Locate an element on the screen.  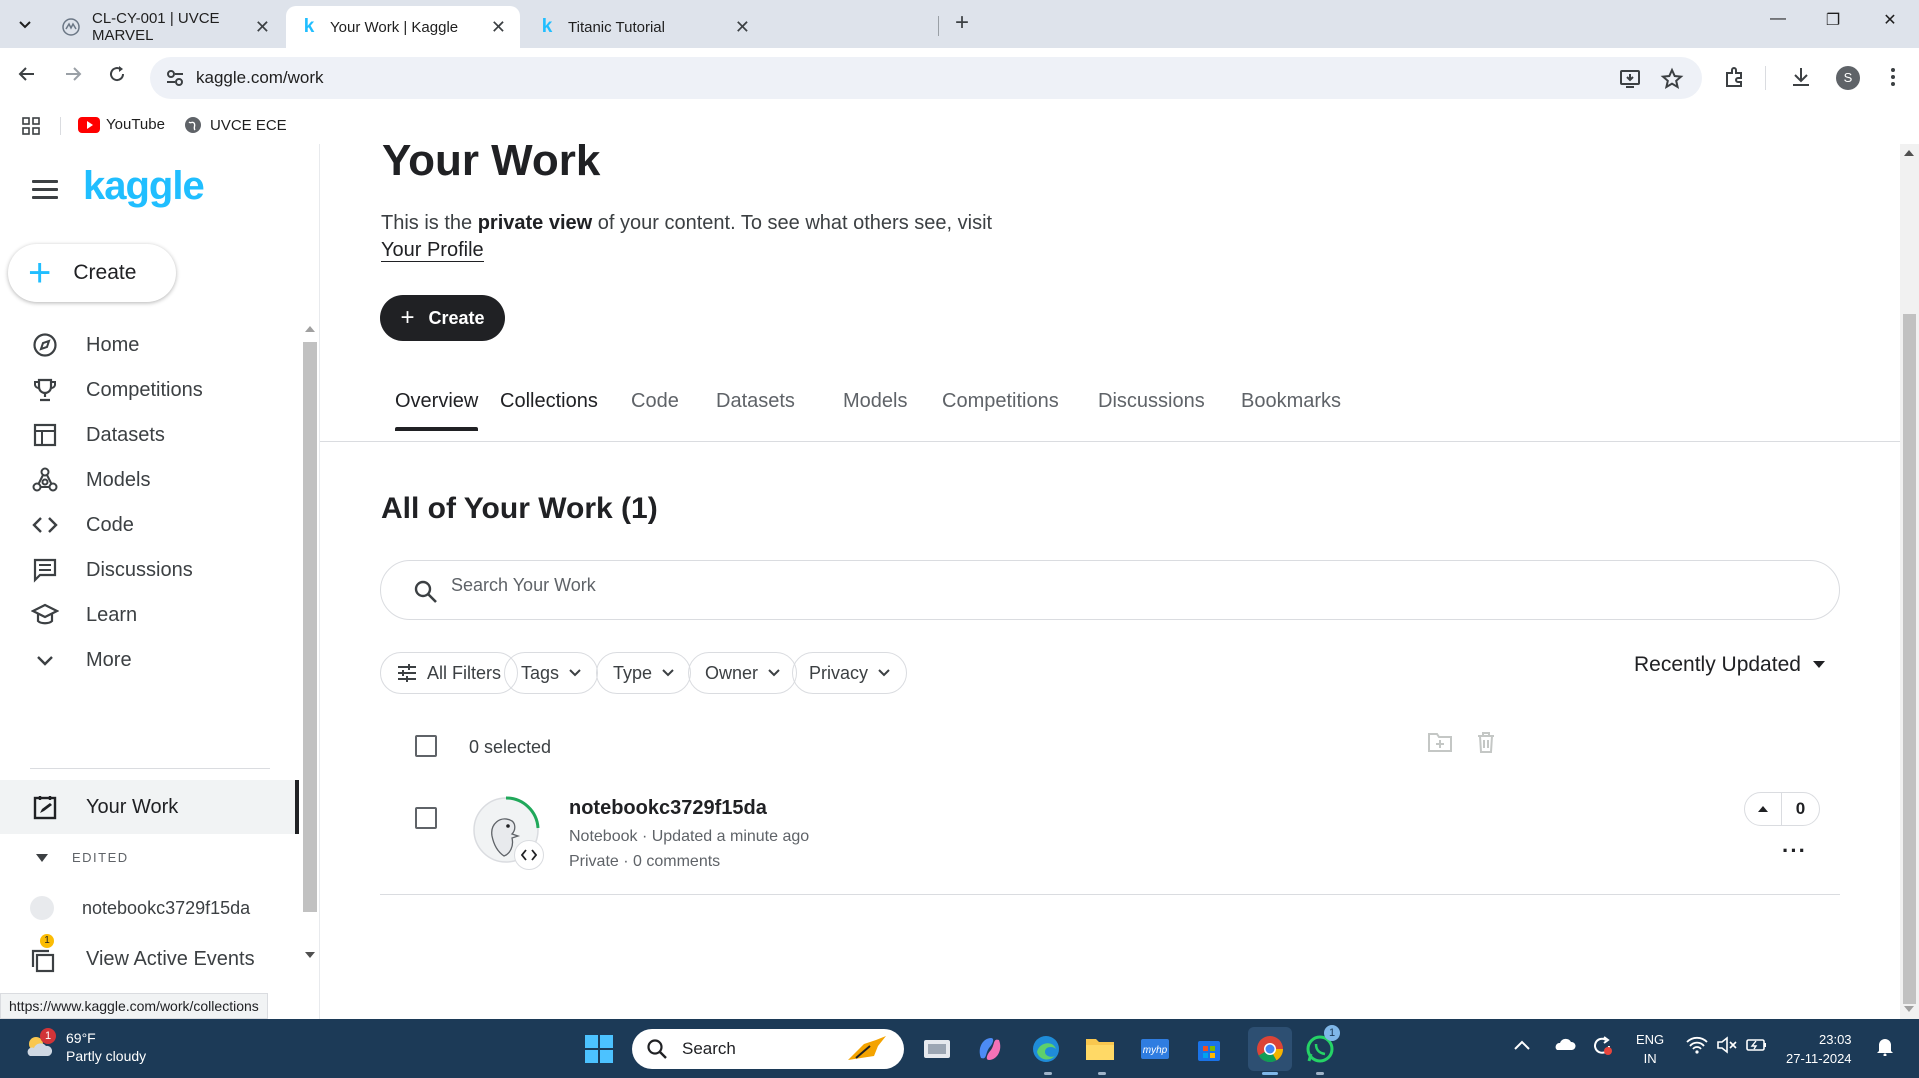
tab-overview: Overview is located at coordinates (437, 407).